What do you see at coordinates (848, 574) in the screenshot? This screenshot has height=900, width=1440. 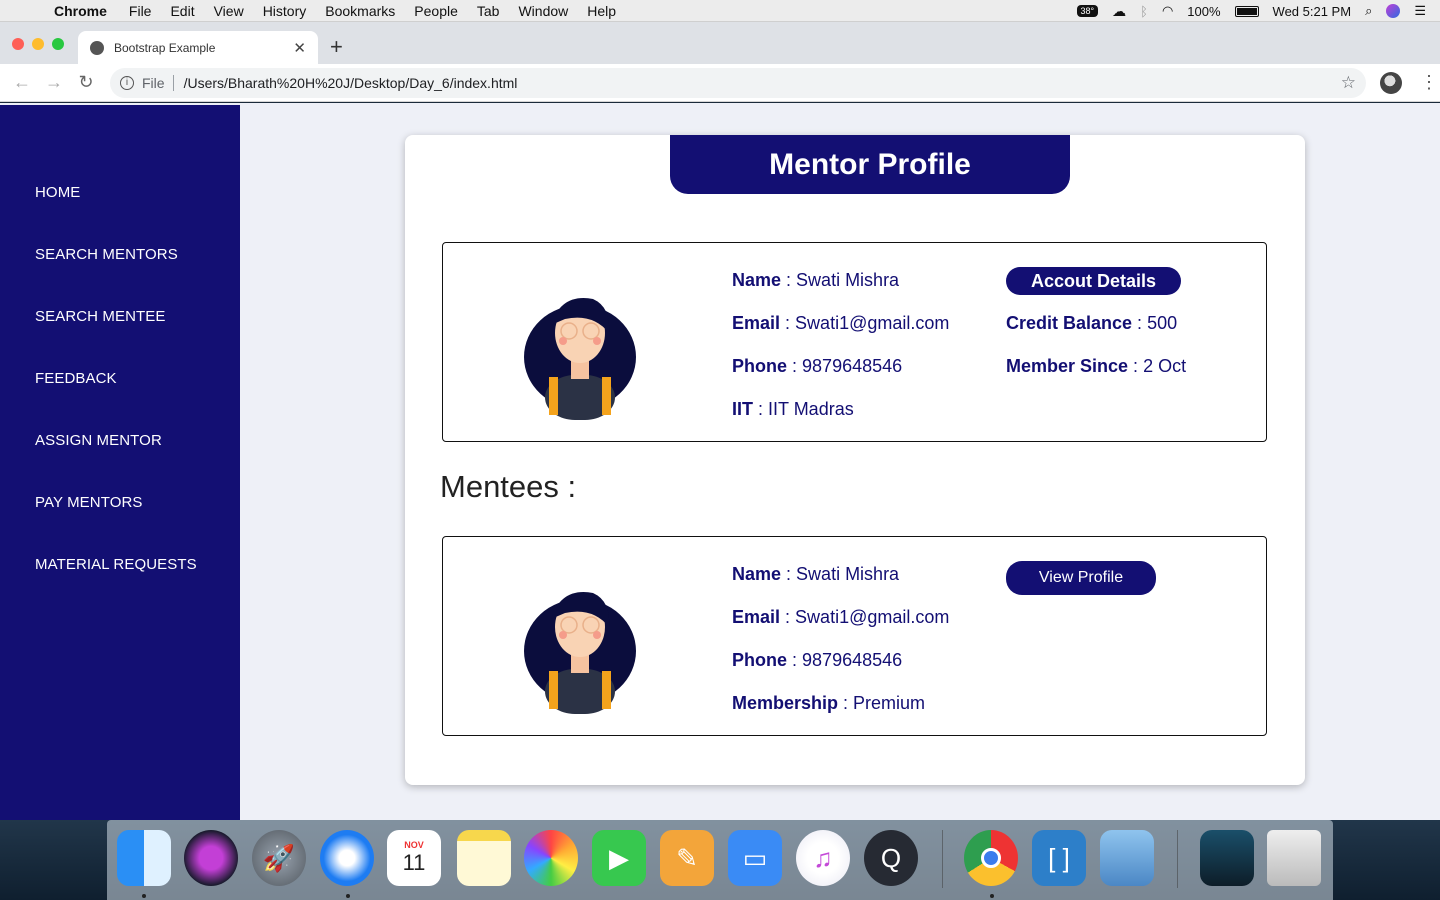 I see `mentee-name: Swati Mishra` at bounding box center [848, 574].